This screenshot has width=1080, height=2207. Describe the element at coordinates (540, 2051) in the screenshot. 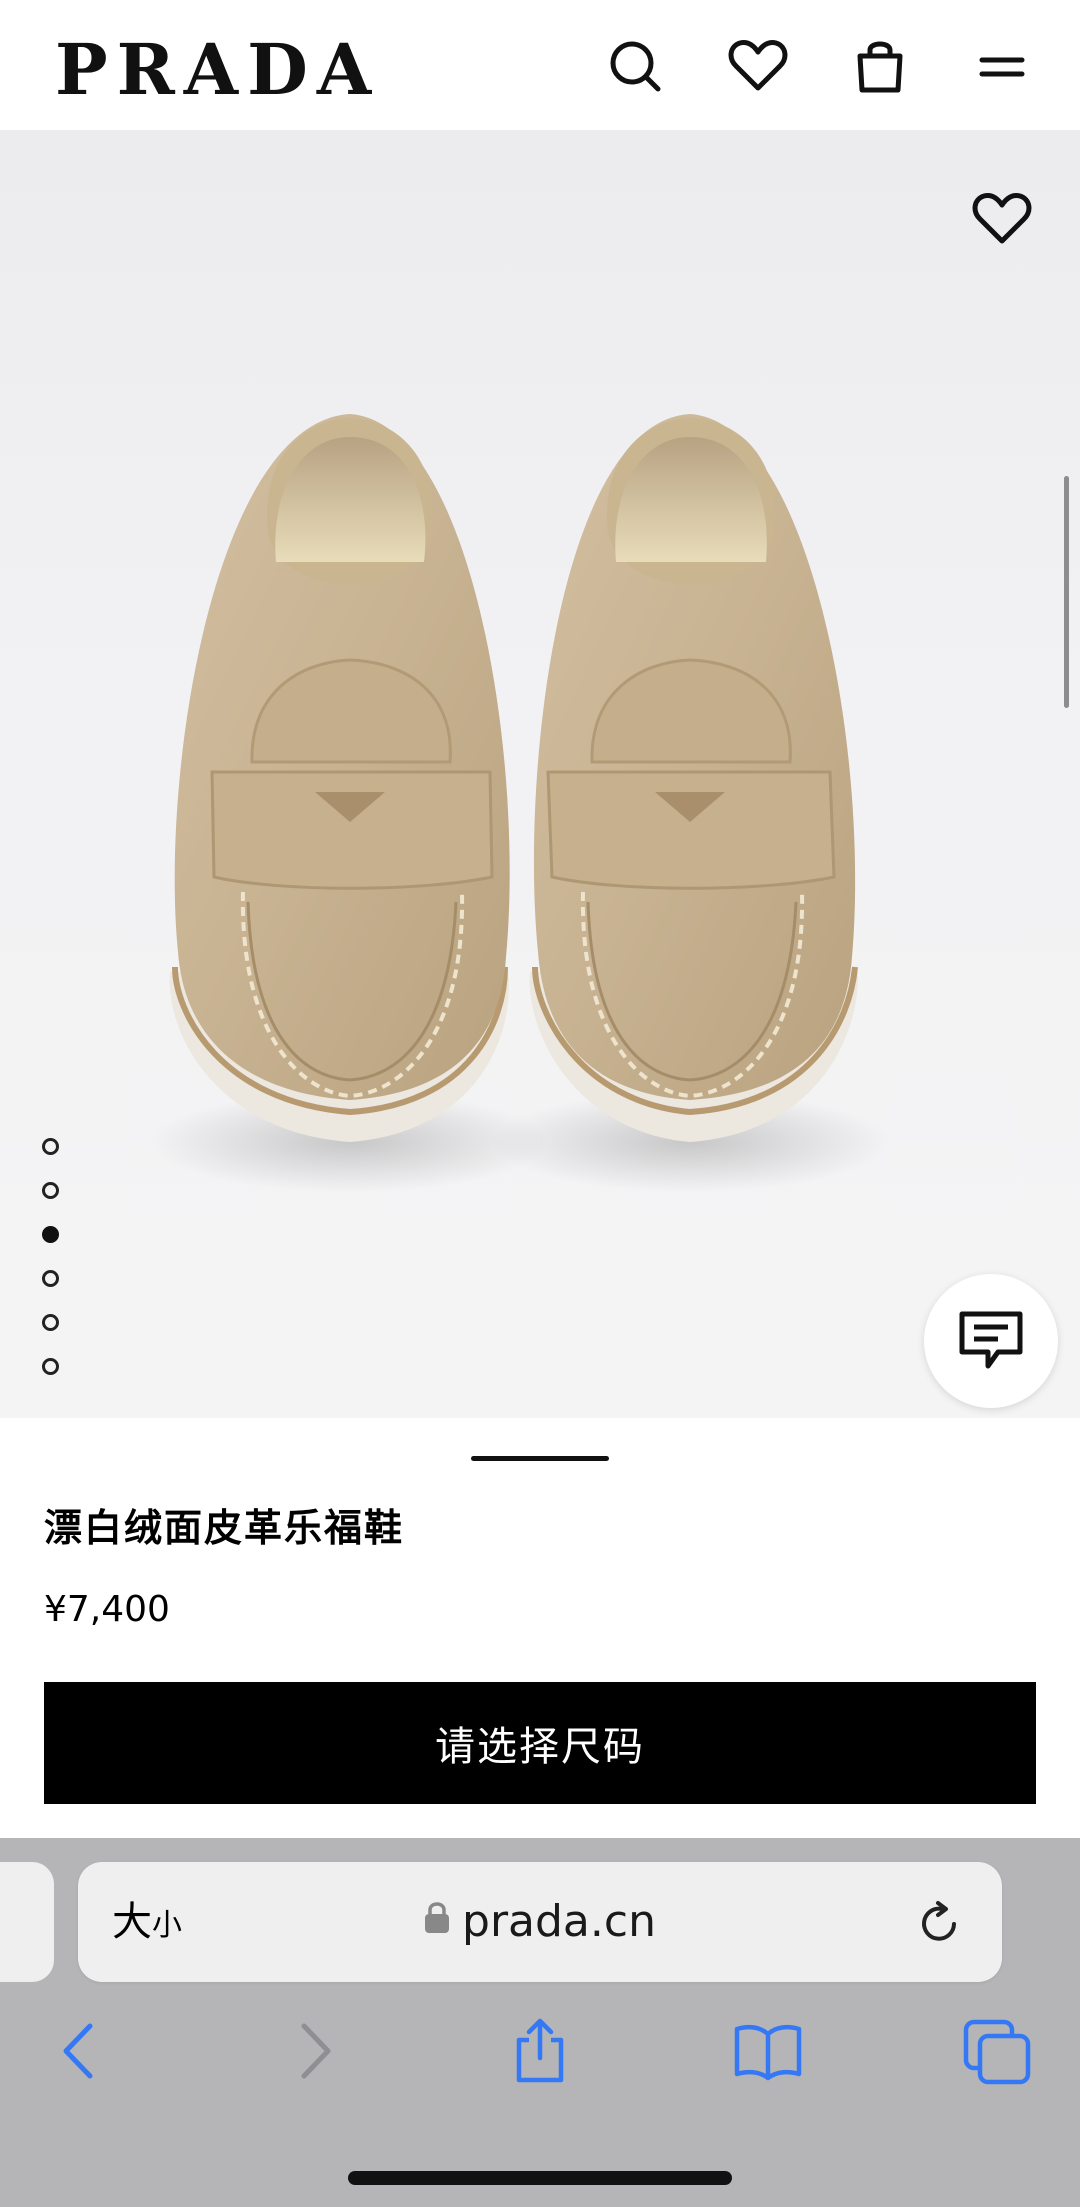

I see `share-icon` at that location.